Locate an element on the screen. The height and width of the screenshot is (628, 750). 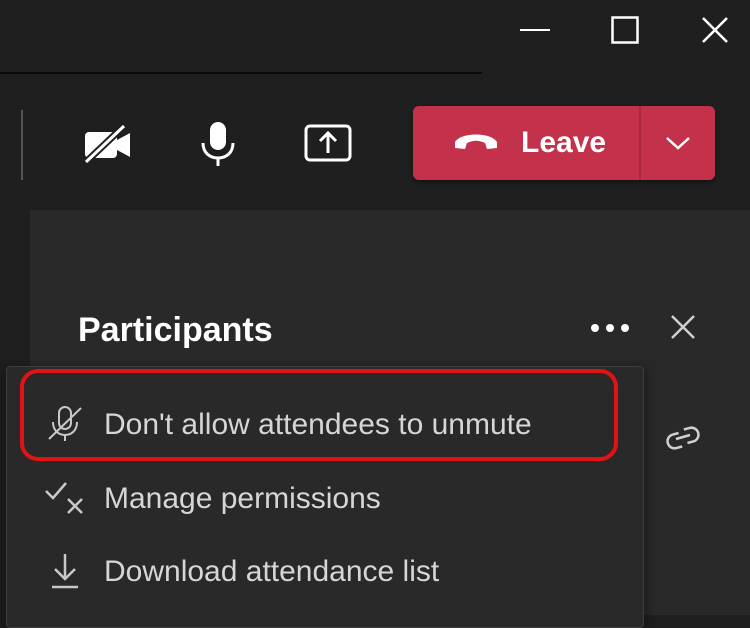
window-close-button is located at coordinates (710, 30).